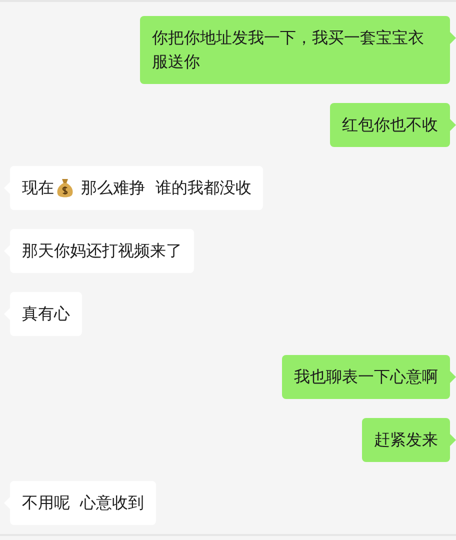 This screenshot has height=540, width=456. I want to click on message-text: 我也聊表一下心意啊, so click(366, 377).